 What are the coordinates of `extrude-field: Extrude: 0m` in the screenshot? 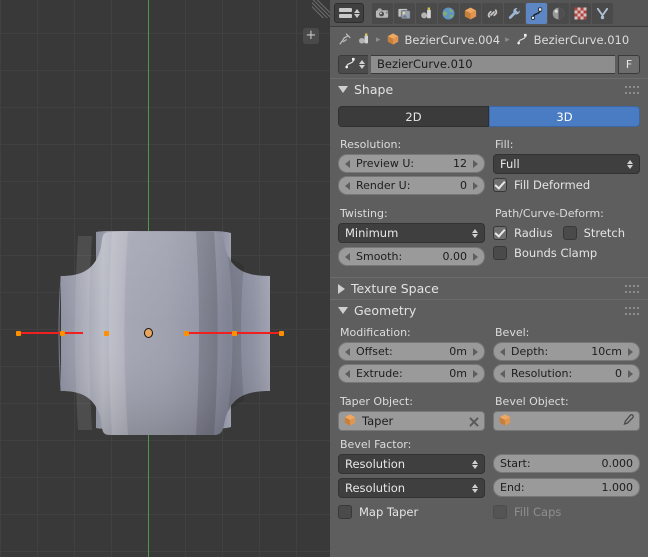 It's located at (411, 373).